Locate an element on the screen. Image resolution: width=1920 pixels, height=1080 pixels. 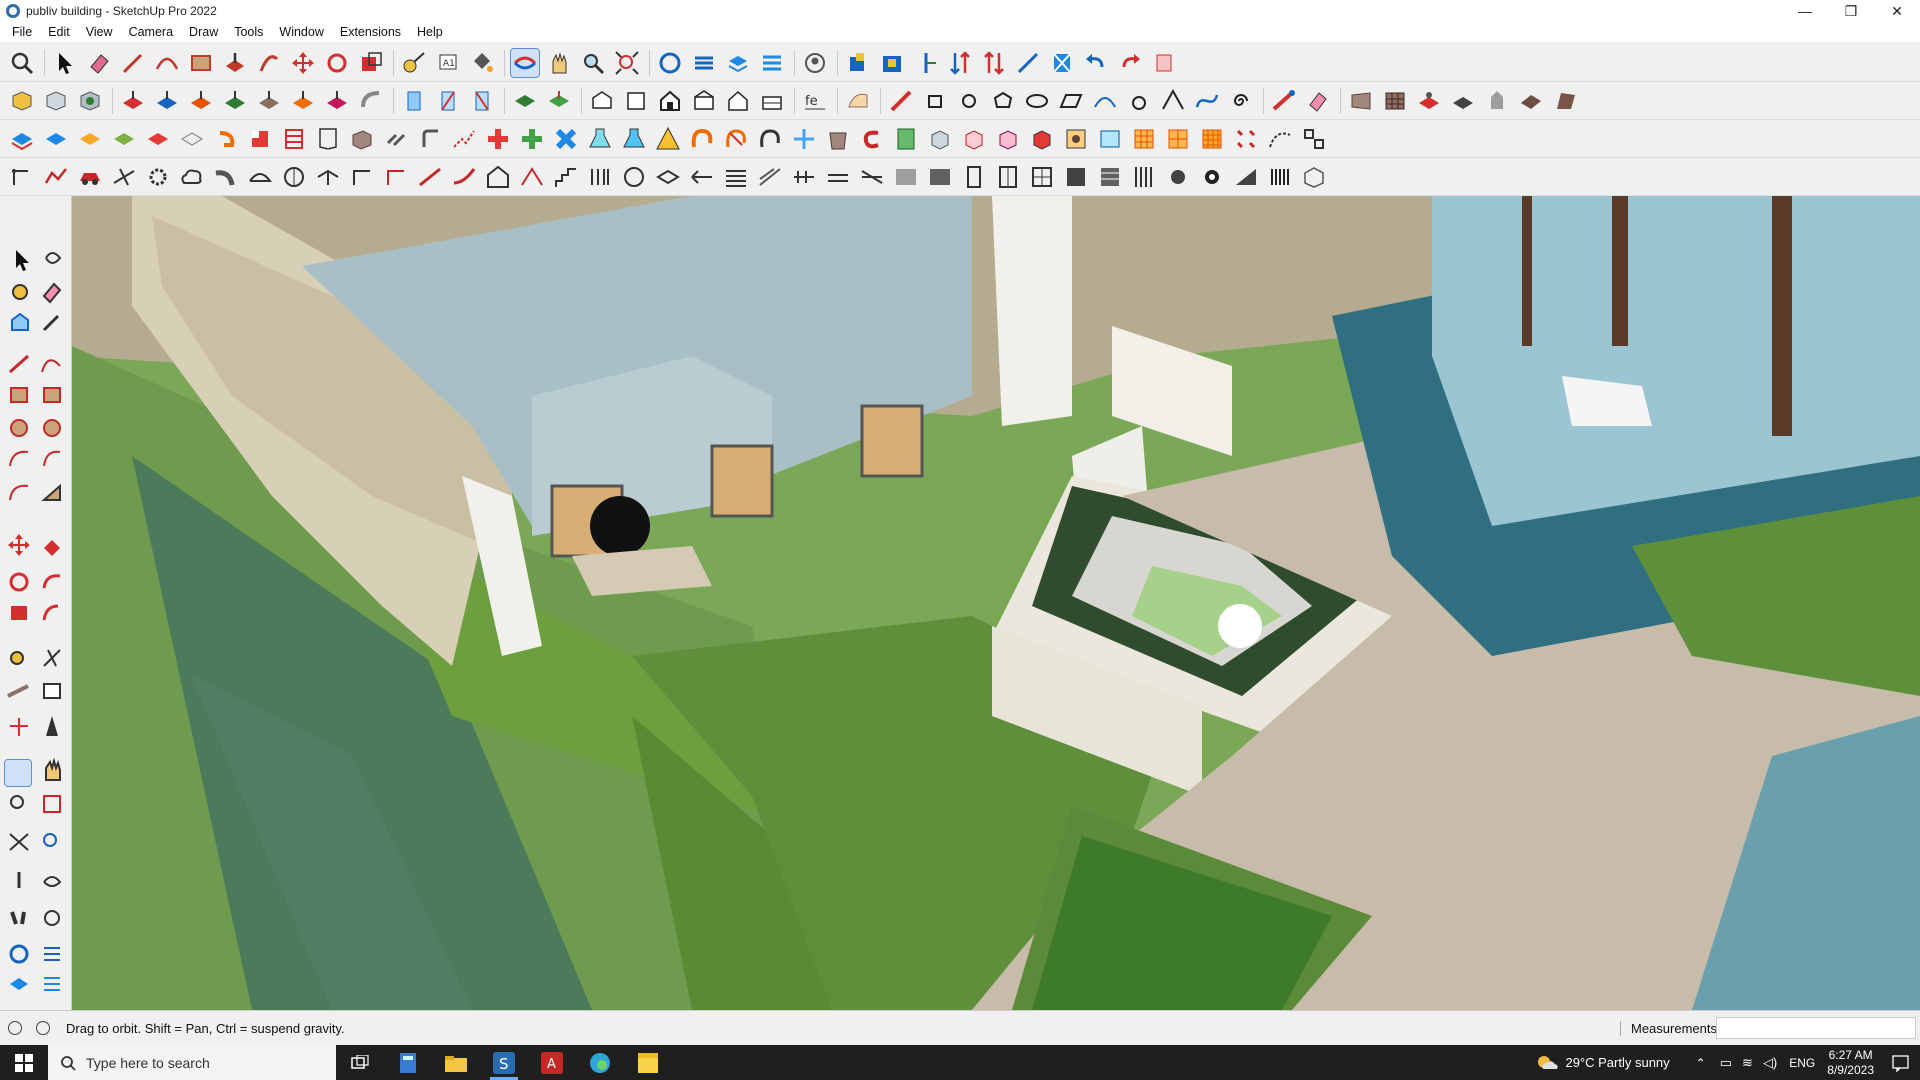
eraser-tool-icon is located at coordinates (99, 63).